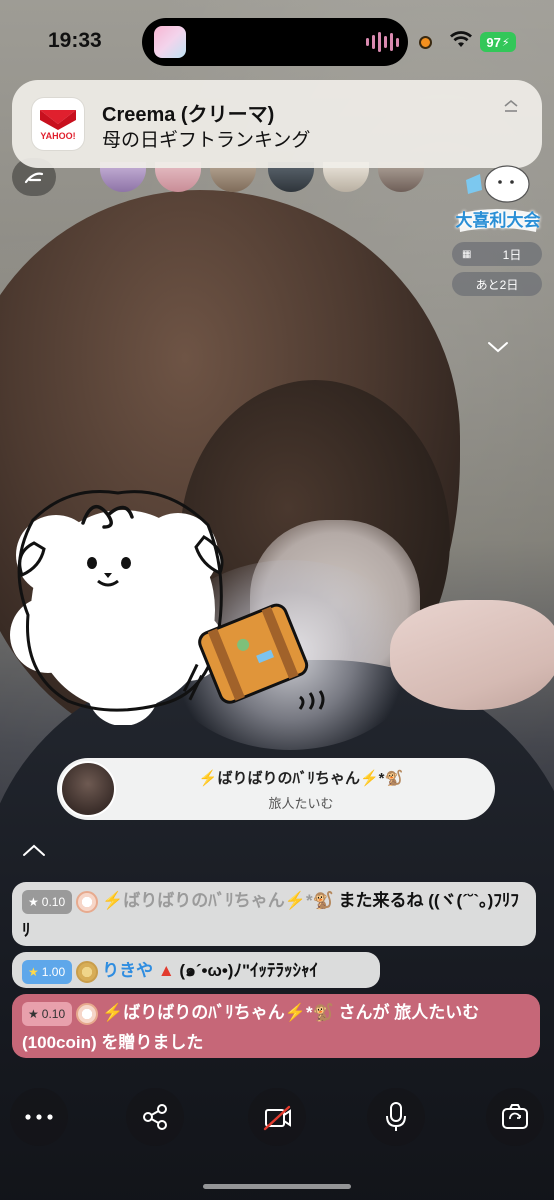 This screenshot has width=554, height=1200. What do you see at coordinates (498, 347) in the screenshot?
I see `chevron-down-icon` at bounding box center [498, 347].